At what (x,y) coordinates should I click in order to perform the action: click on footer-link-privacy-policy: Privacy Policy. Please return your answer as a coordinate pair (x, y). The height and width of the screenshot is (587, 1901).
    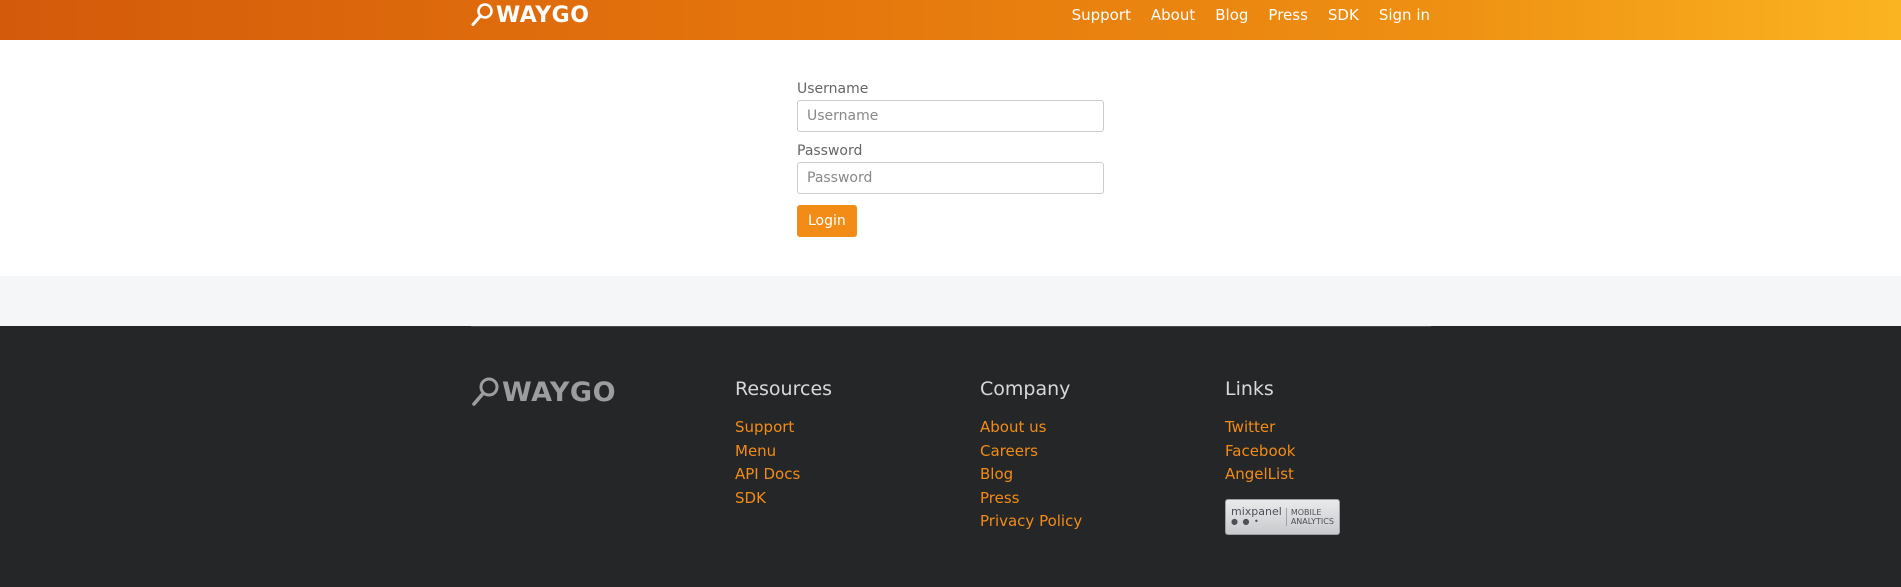
    Looking at the image, I should click on (1031, 522).